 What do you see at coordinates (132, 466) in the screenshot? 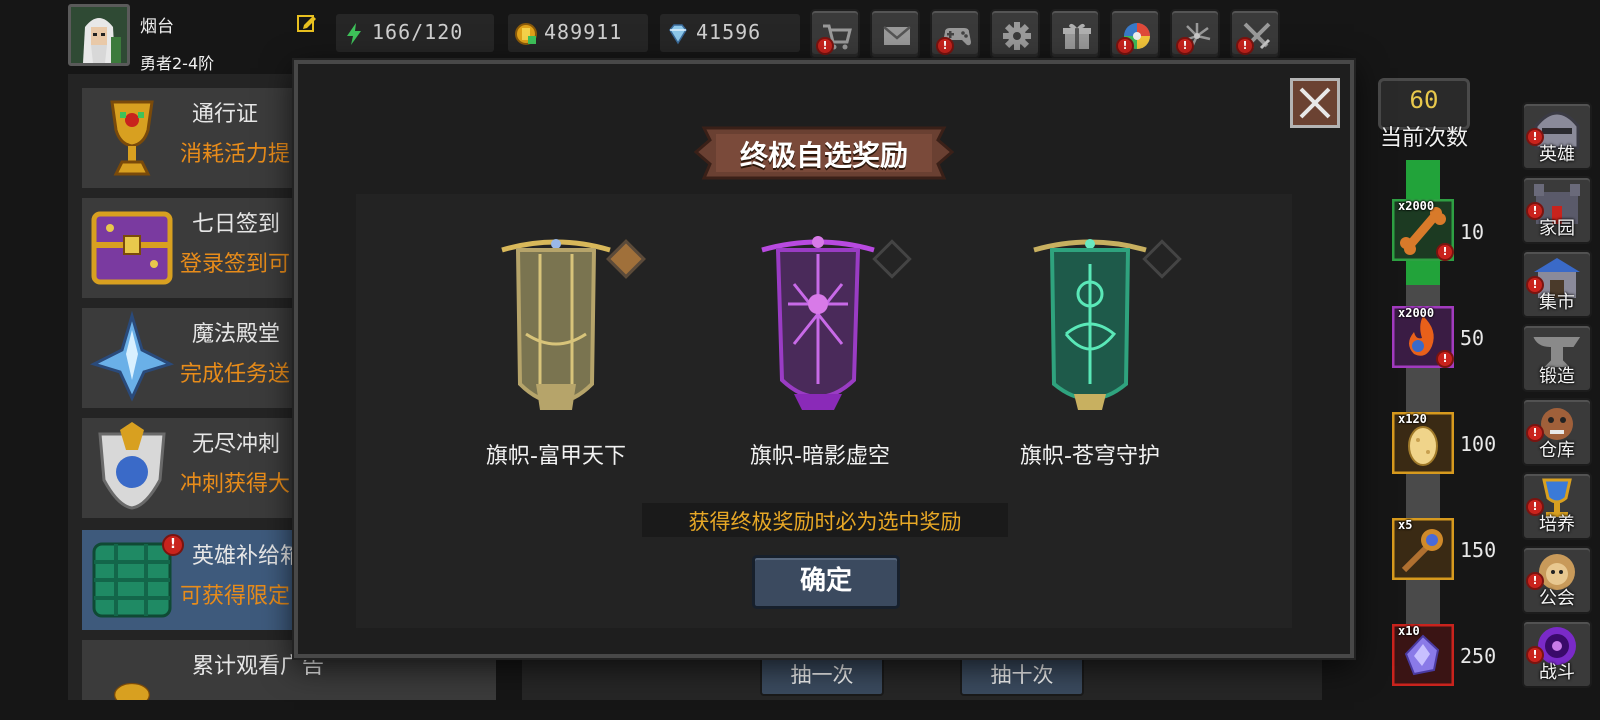
I see `crest-shield-icon` at bounding box center [132, 466].